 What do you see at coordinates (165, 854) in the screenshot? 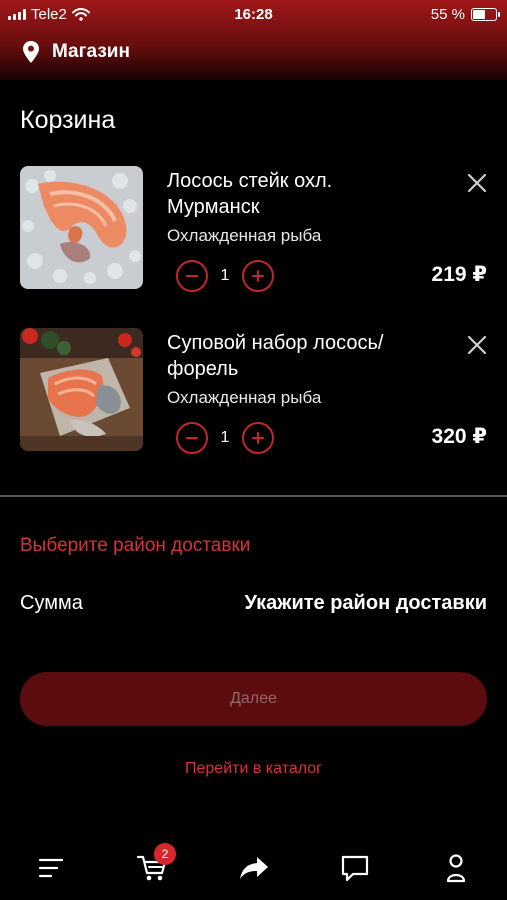
I see `cart-badge: 2` at bounding box center [165, 854].